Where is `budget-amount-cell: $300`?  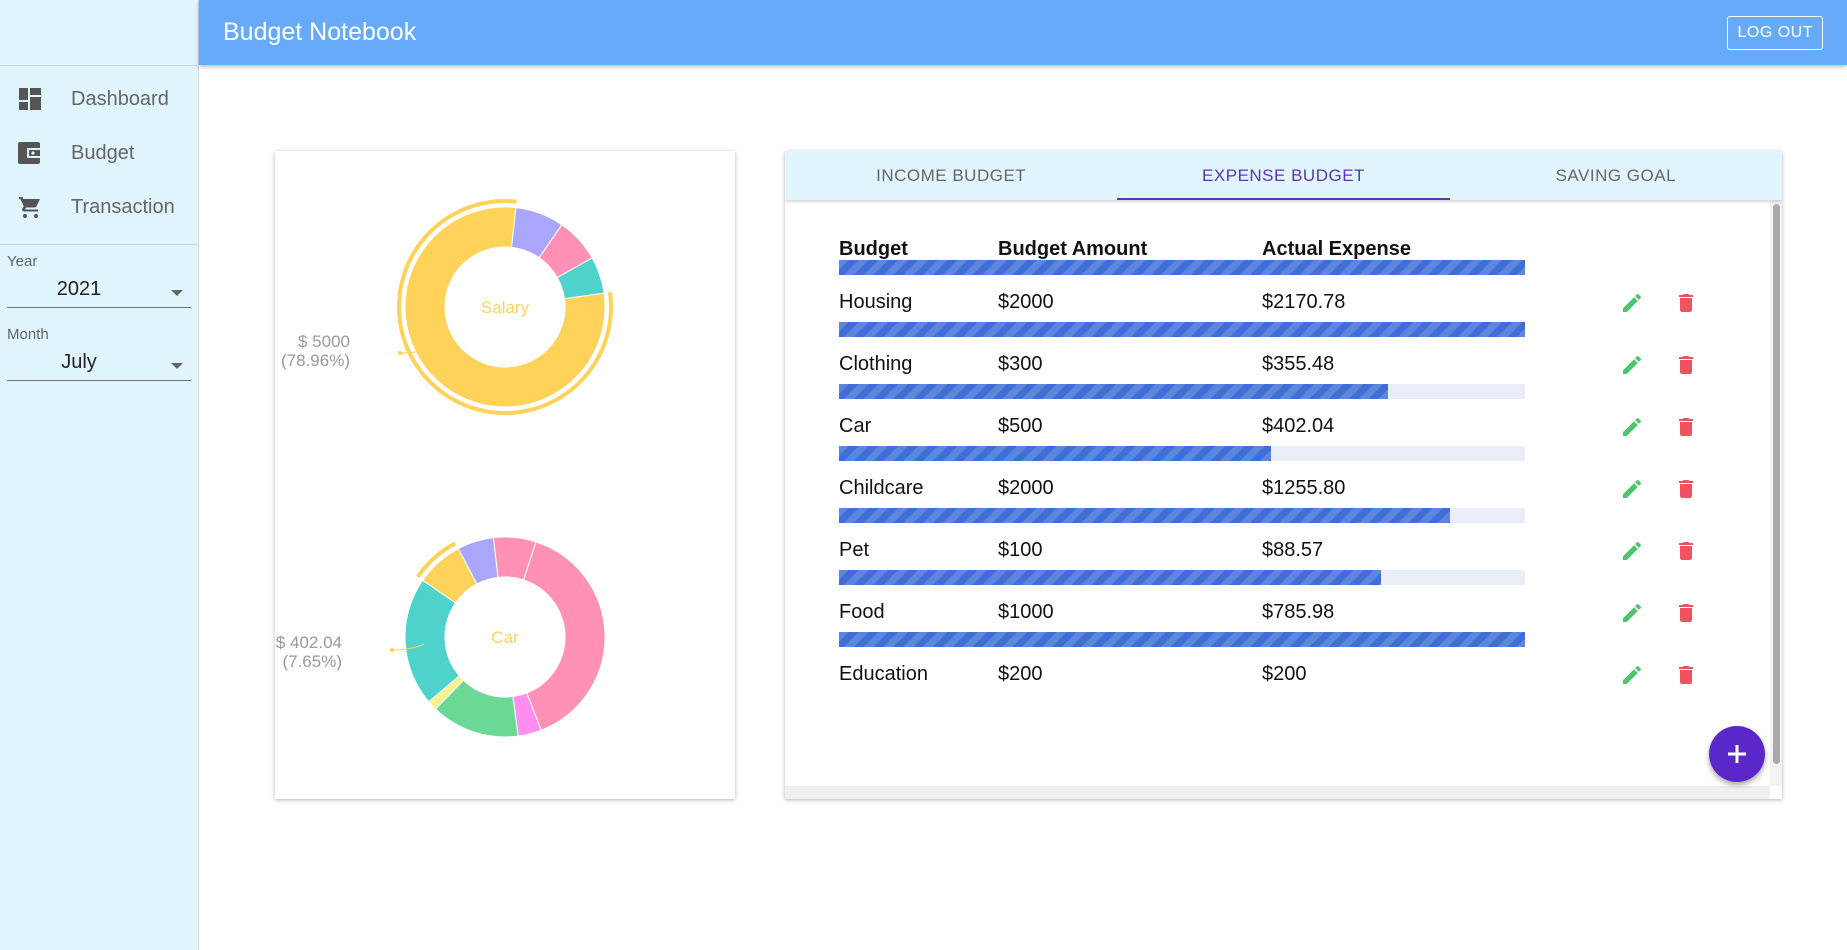 budget-amount-cell: $300 is located at coordinates (1020, 364).